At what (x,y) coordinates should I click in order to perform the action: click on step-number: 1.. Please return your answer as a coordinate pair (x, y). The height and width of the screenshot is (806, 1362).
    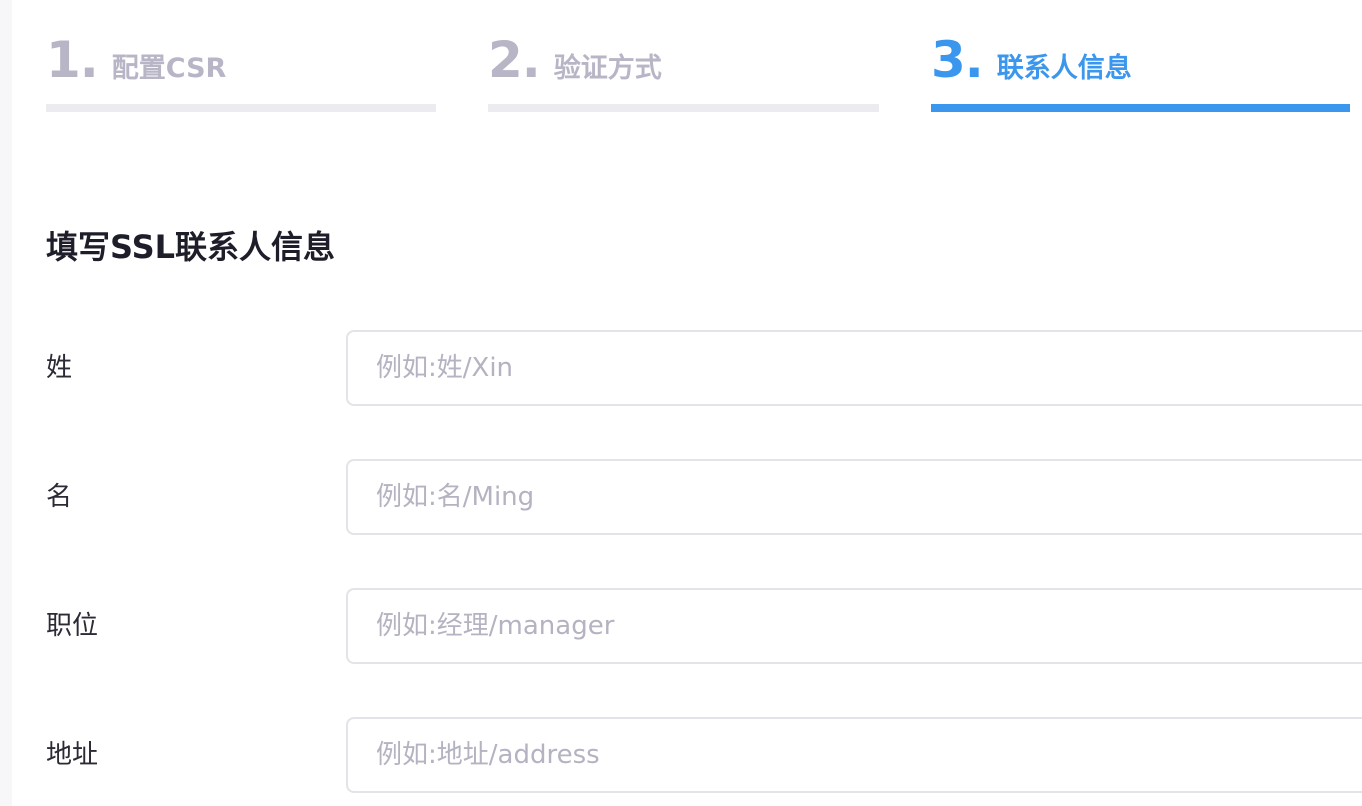
    Looking at the image, I should click on (72, 60).